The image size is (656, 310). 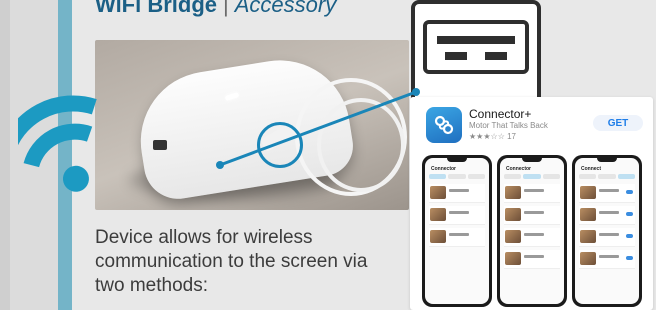 I want to click on app-rating: ★★★☆☆ 17, so click(x=492, y=136).